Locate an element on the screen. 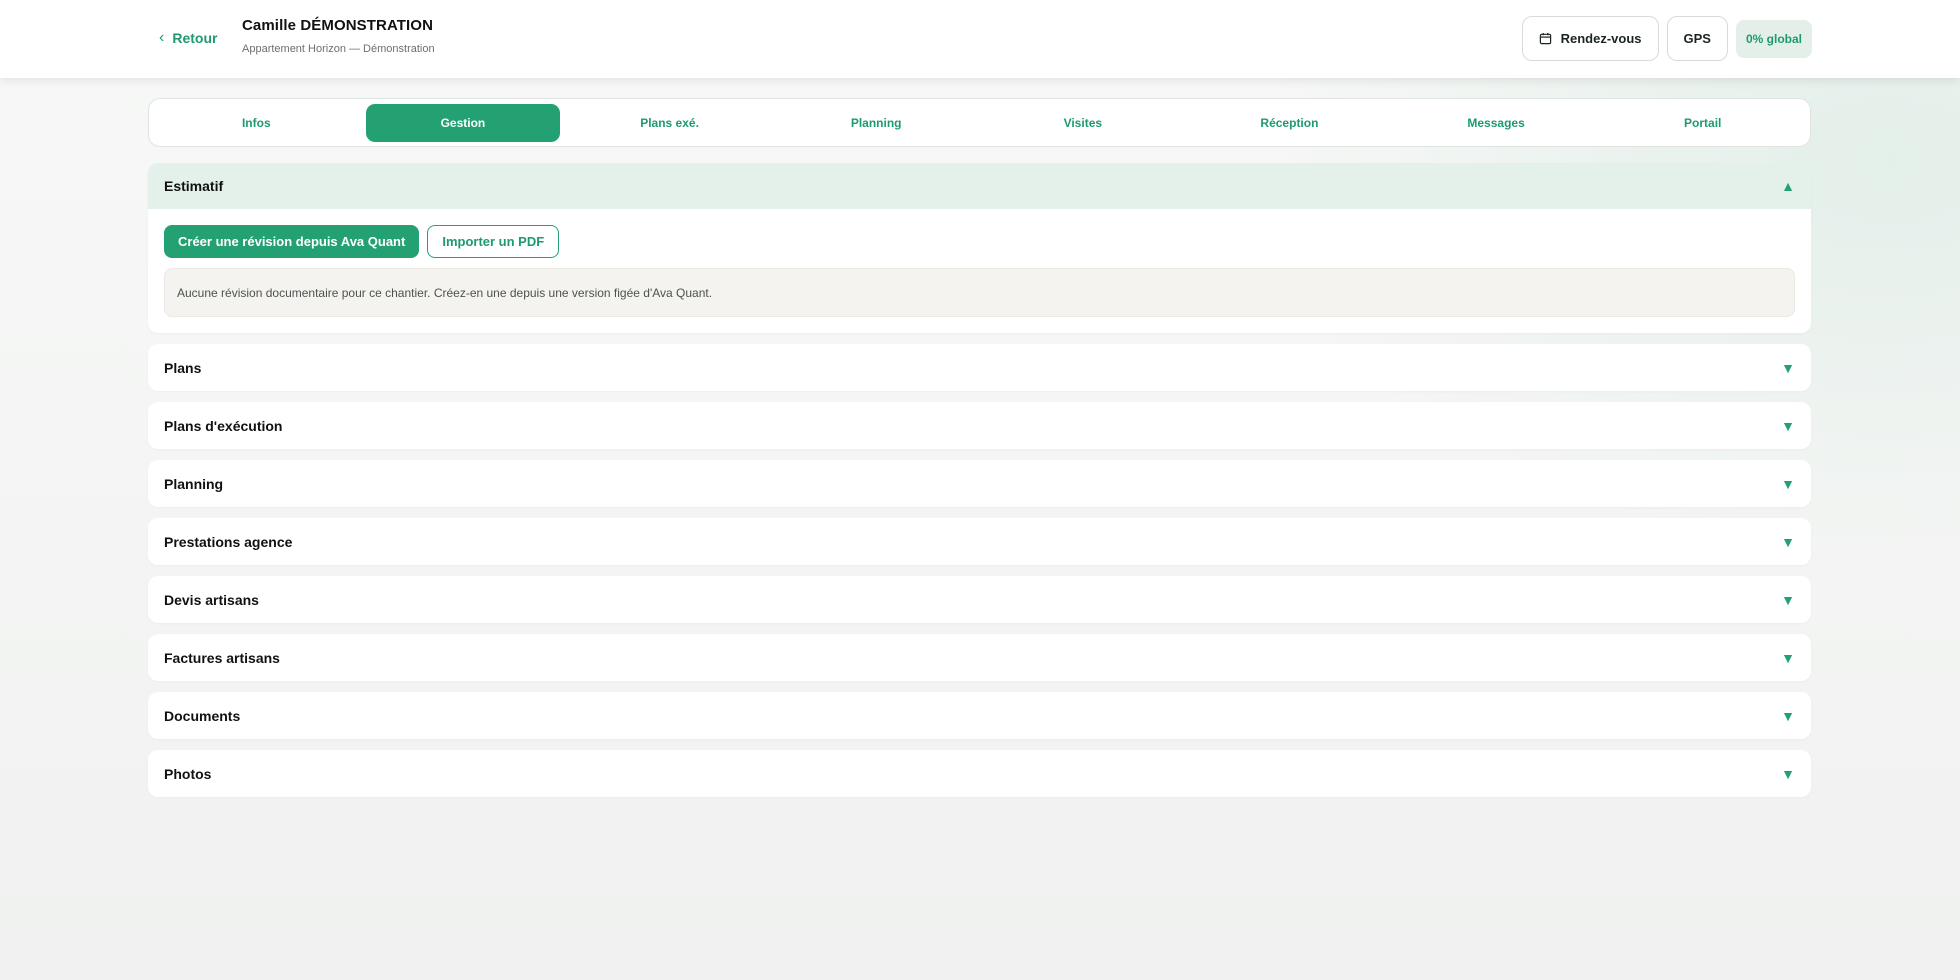 Image resolution: width=1960 pixels, height=980 pixels. section-factures-artisans-header: Factures artisans ▼ is located at coordinates (979, 657).